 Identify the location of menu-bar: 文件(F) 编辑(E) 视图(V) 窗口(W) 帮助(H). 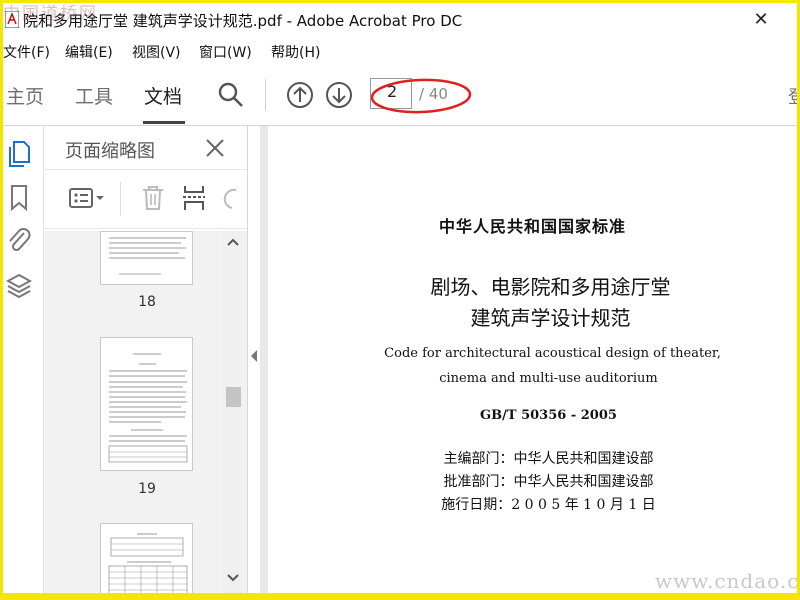
(400, 51).